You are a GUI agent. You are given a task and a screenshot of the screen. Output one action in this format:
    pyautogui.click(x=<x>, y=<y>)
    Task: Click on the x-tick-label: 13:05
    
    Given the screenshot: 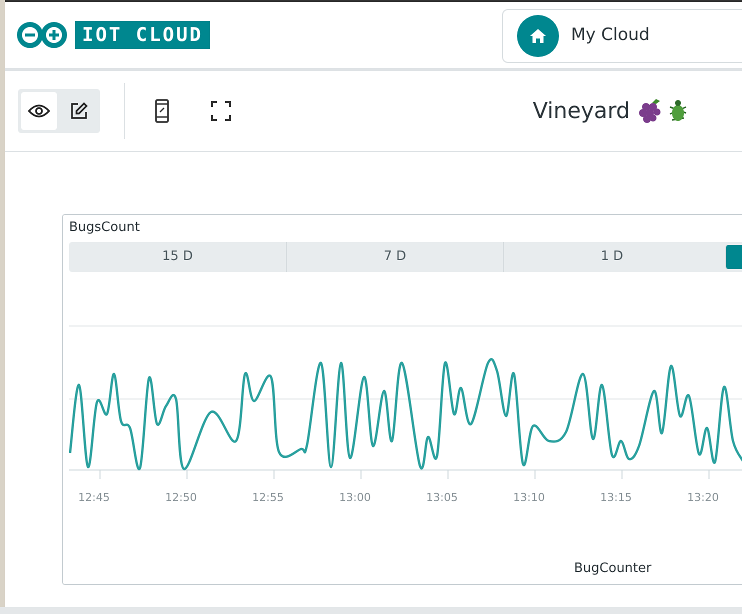 What is the action you would take?
    pyautogui.click(x=442, y=498)
    